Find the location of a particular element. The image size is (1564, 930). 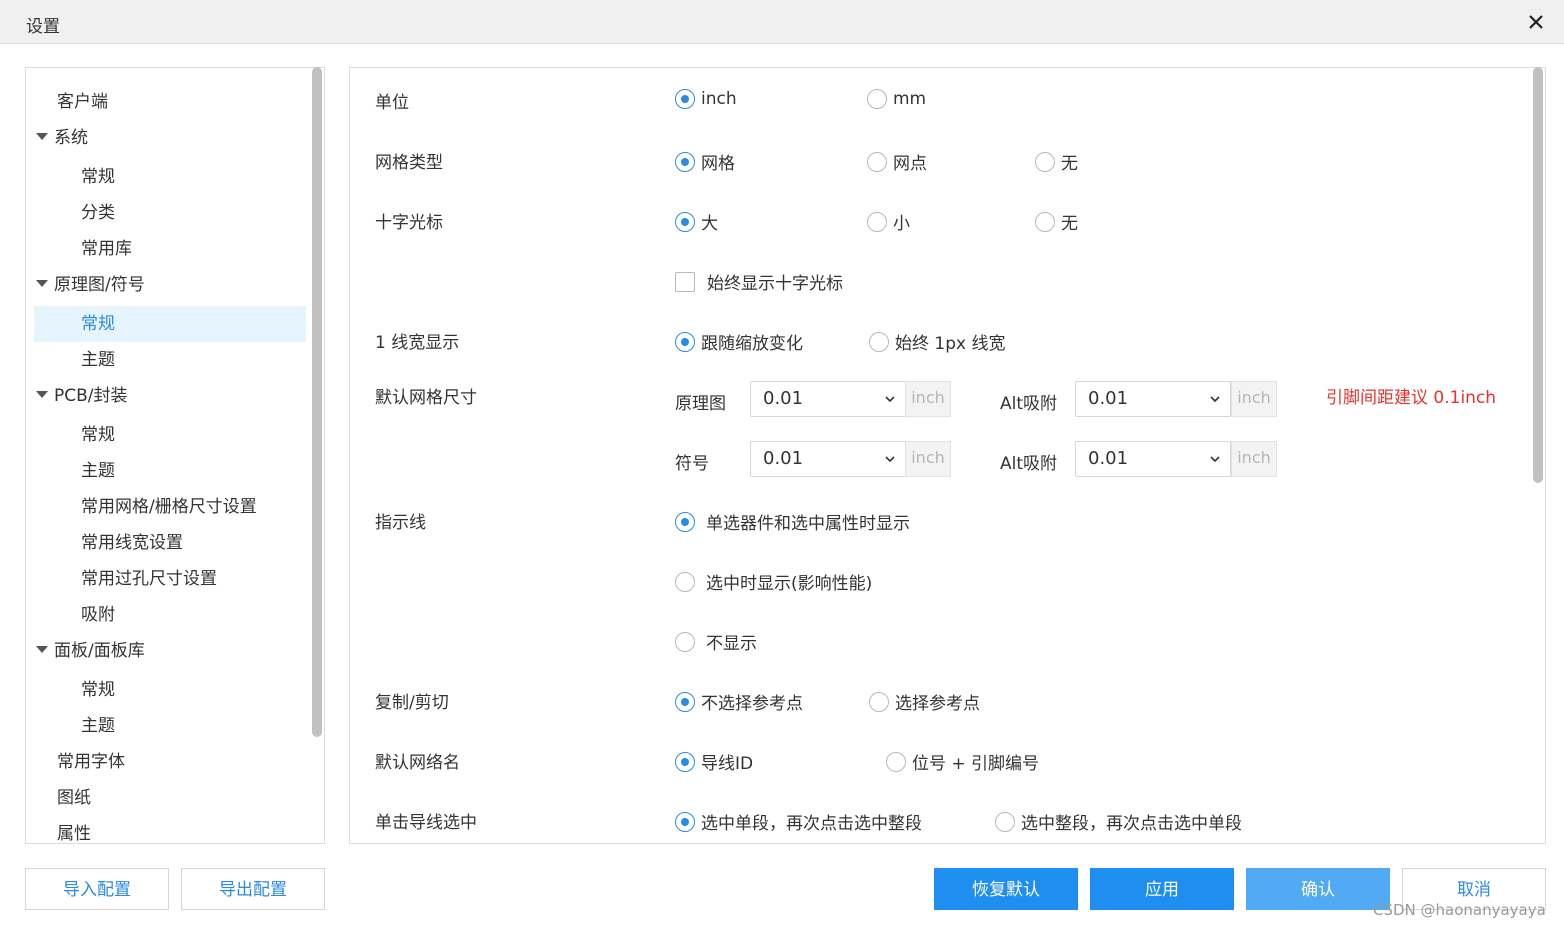

nav-item-pcb-general: 常规 is located at coordinates (98, 435).